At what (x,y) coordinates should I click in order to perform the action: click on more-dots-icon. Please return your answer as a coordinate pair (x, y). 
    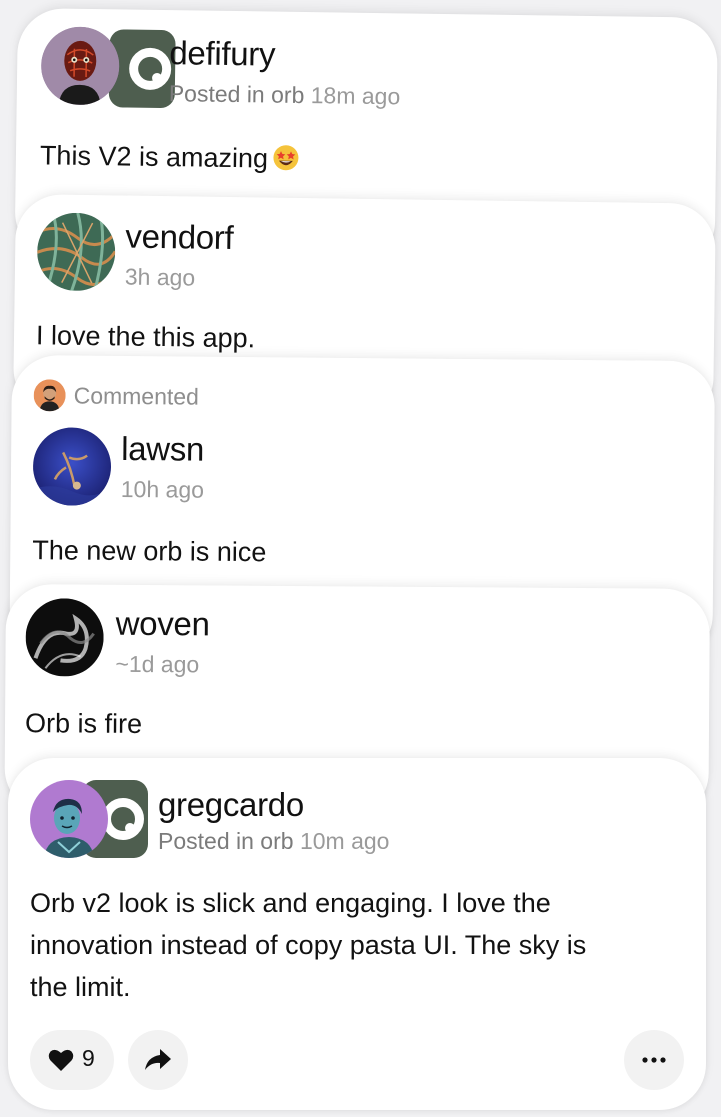
    Looking at the image, I should click on (654, 1060).